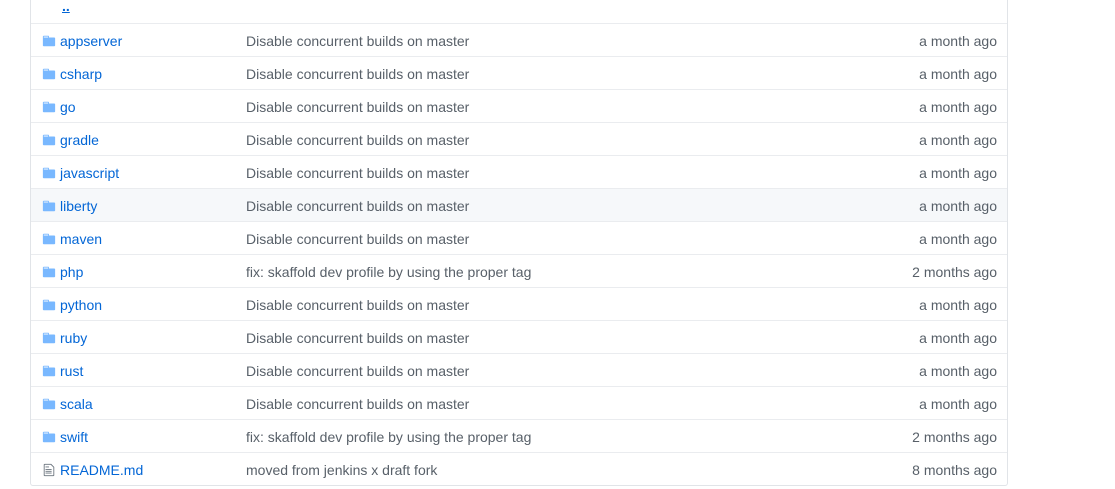 This screenshot has width=1115, height=489. What do you see at coordinates (73, 338) in the screenshot?
I see `file-name-link: ruby` at bounding box center [73, 338].